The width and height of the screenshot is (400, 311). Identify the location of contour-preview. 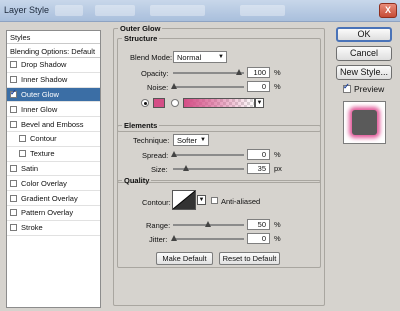
(184, 200).